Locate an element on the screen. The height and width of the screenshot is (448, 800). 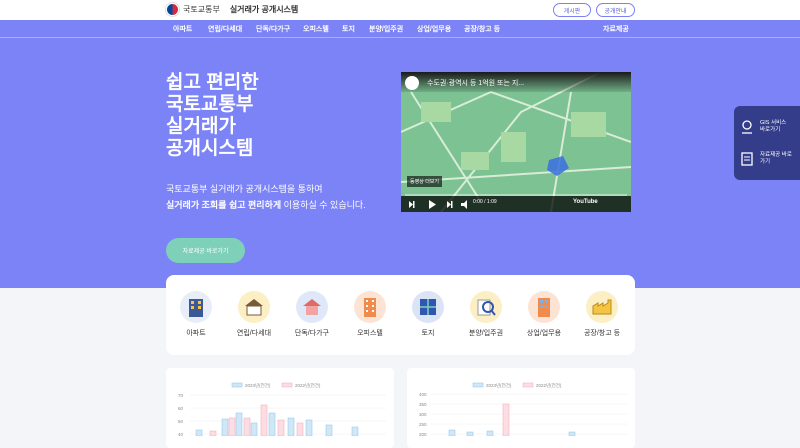
board-button: 게시판 is located at coordinates (572, 10).